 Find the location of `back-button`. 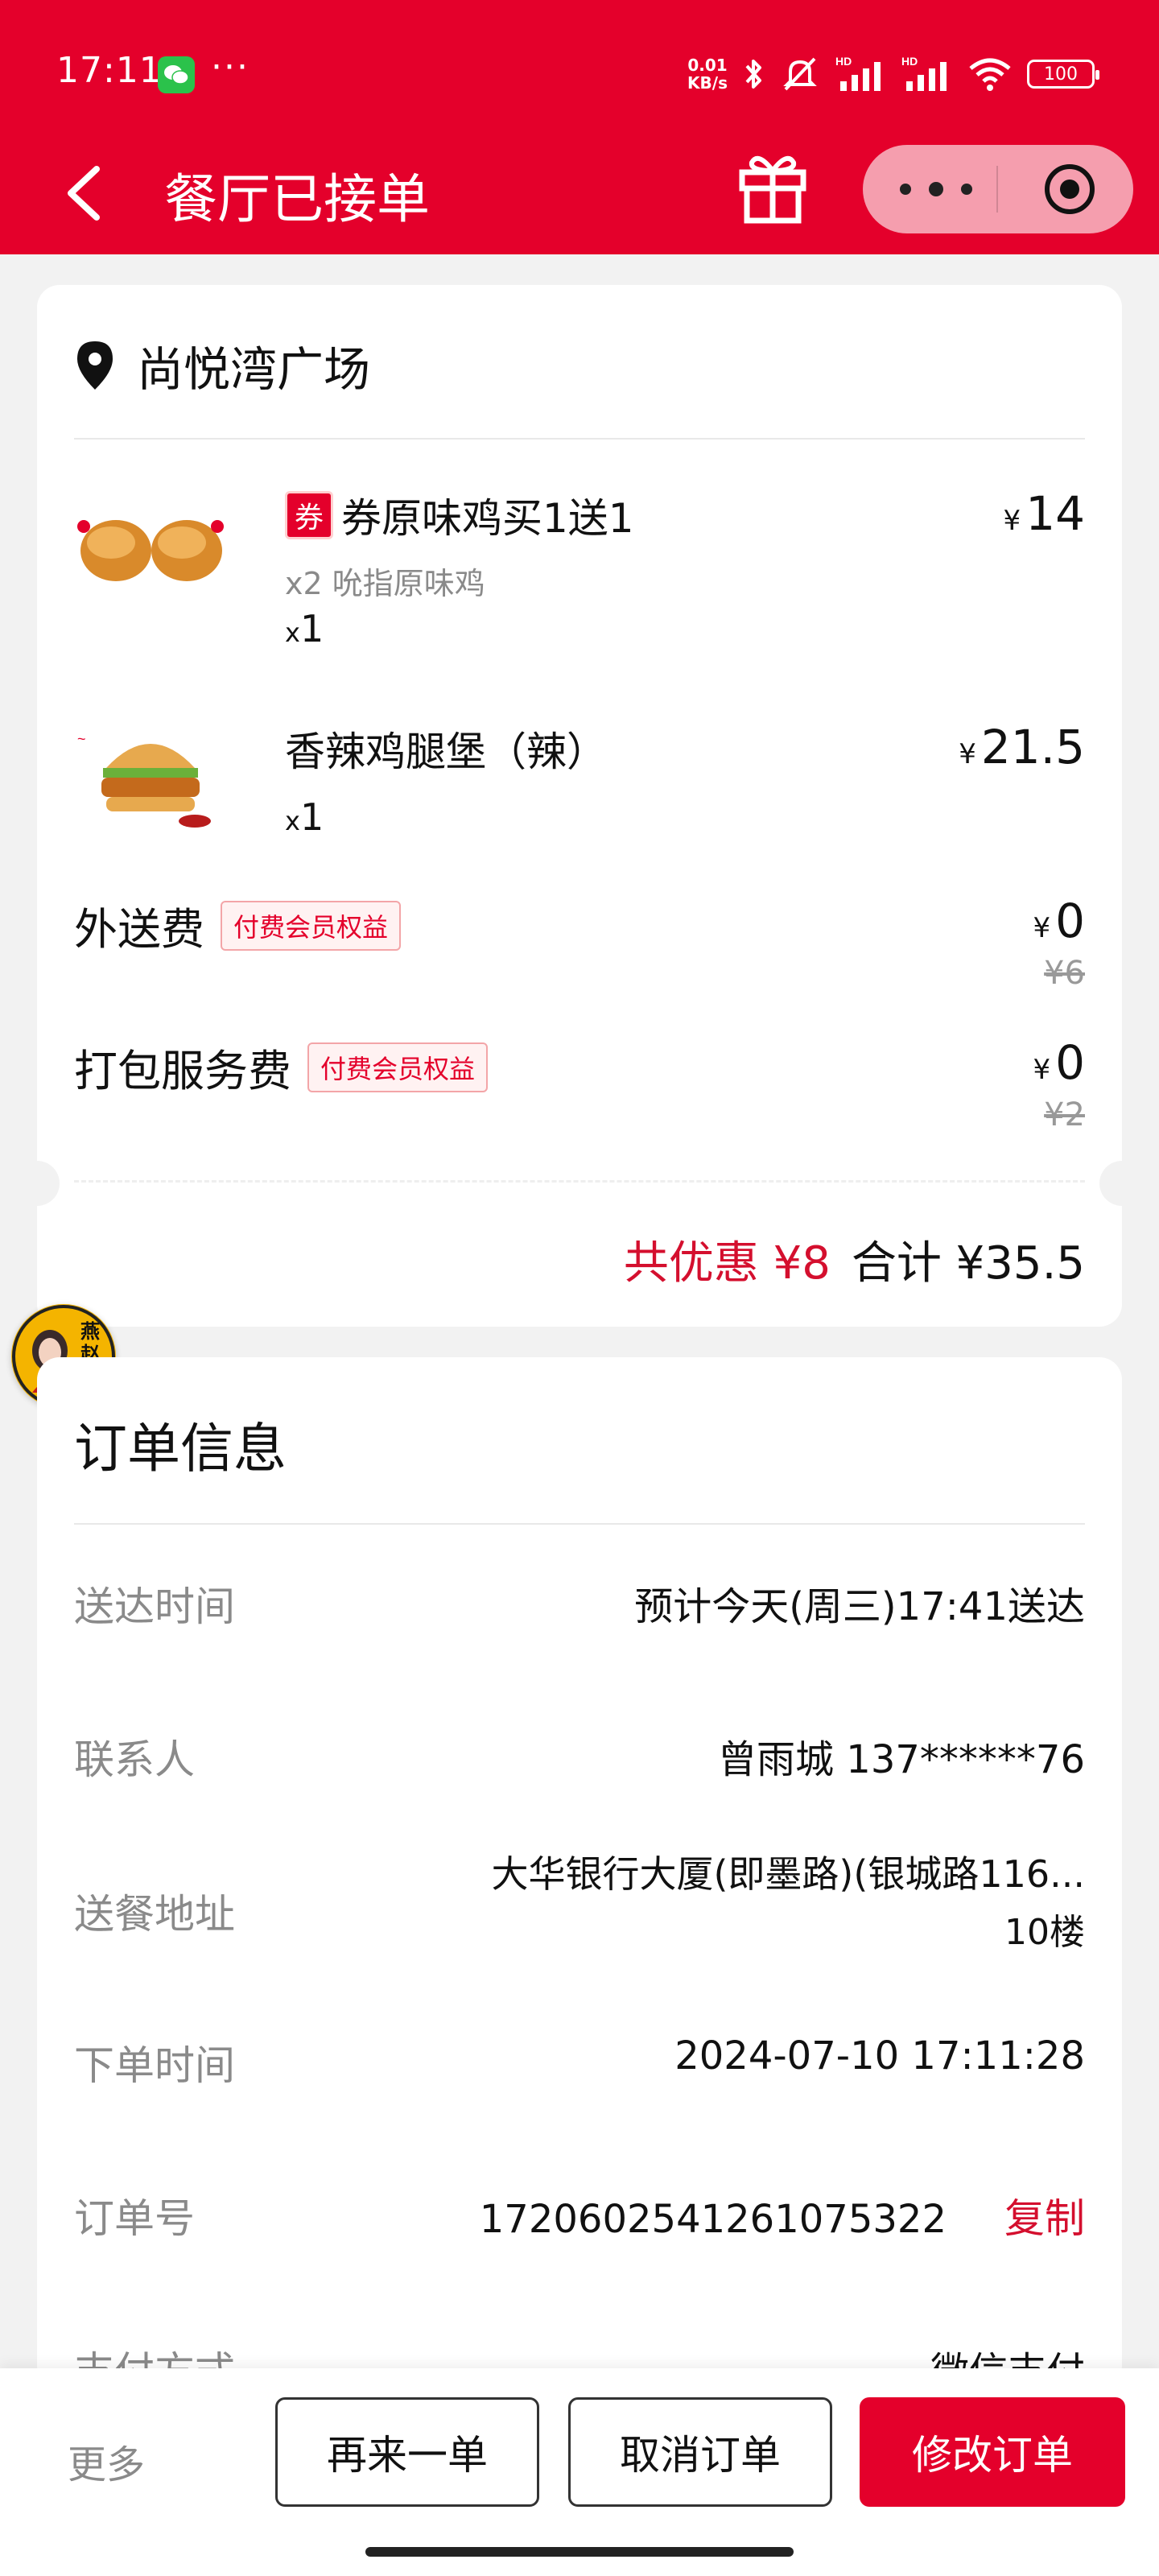

back-button is located at coordinates (84, 193).